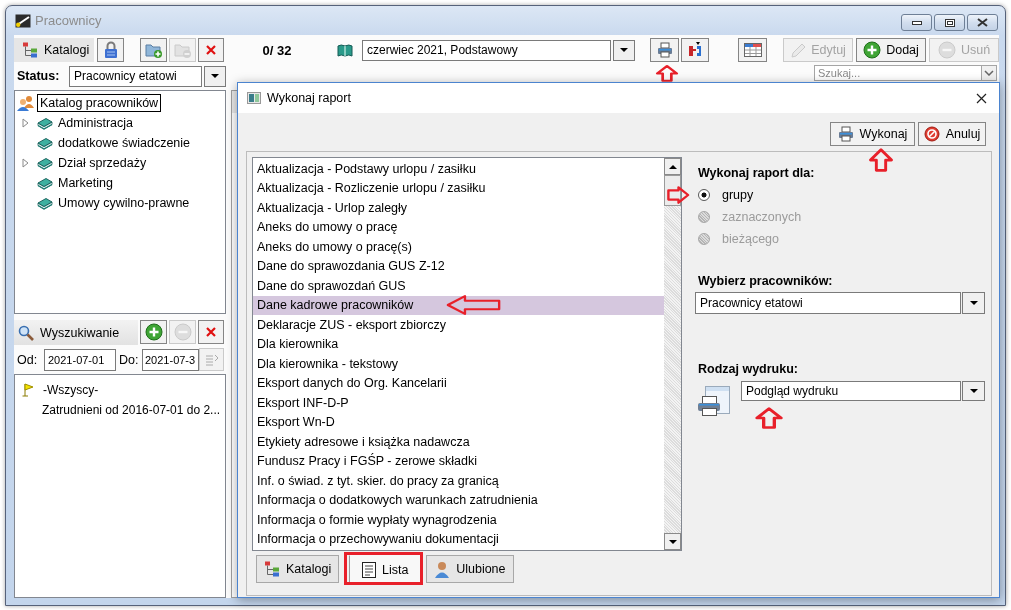 This screenshot has width=1011, height=610. What do you see at coordinates (458, 305) in the screenshot?
I see `list-item: Dane kadrowe pracowników` at bounding box center [458, 305].